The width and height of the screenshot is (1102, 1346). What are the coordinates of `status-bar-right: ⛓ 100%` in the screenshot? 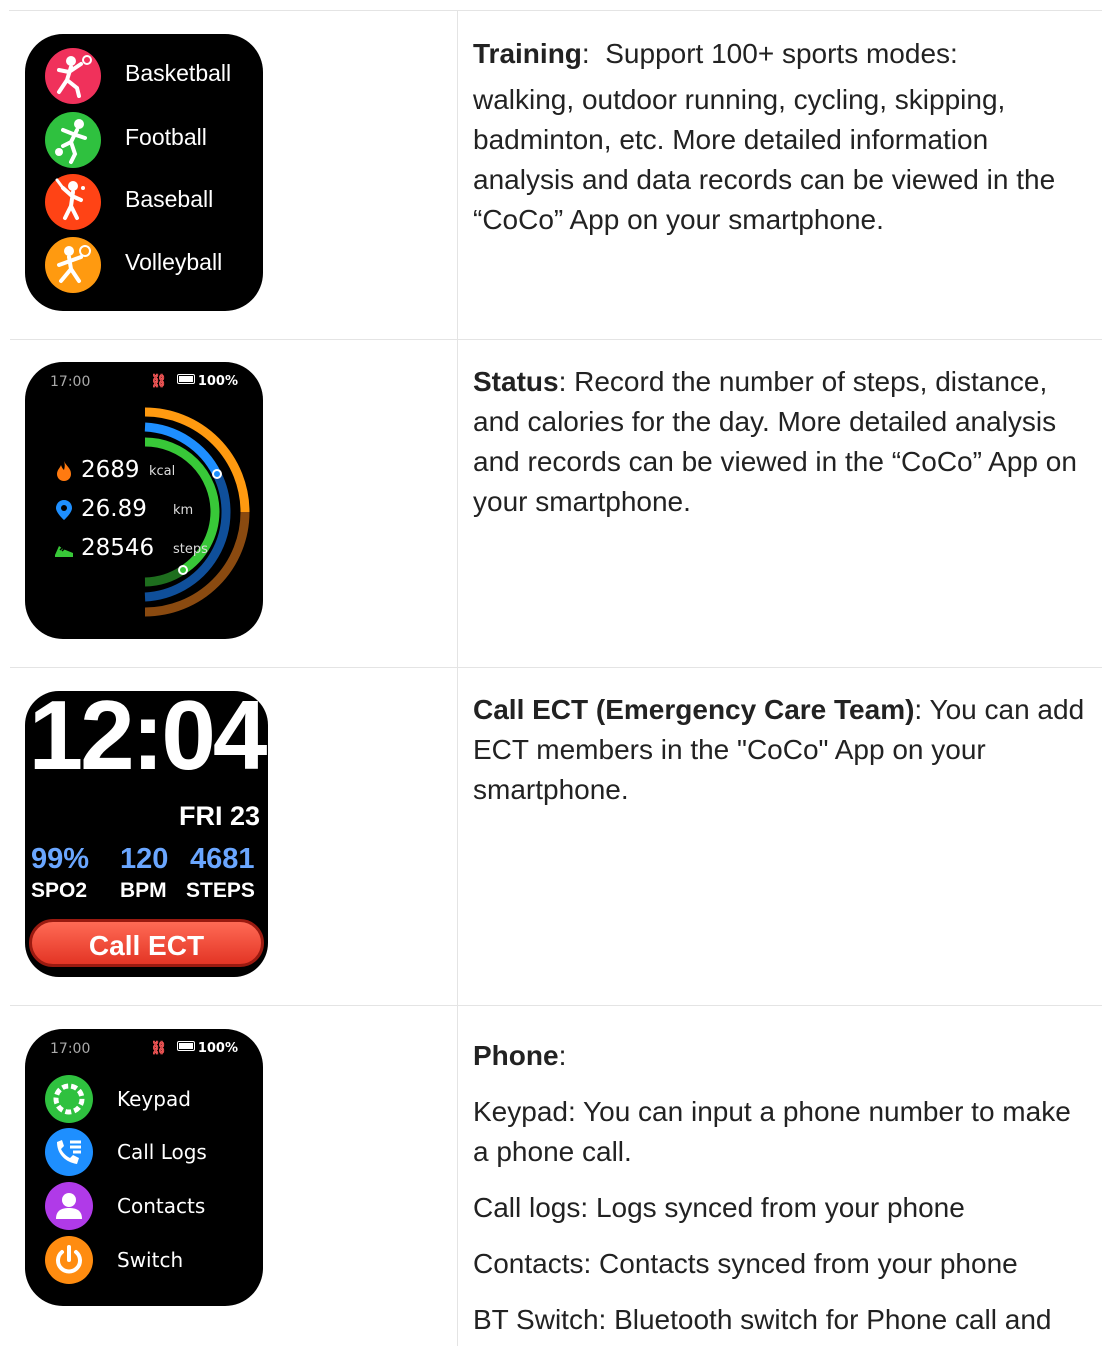 It's located at (194, 1048).